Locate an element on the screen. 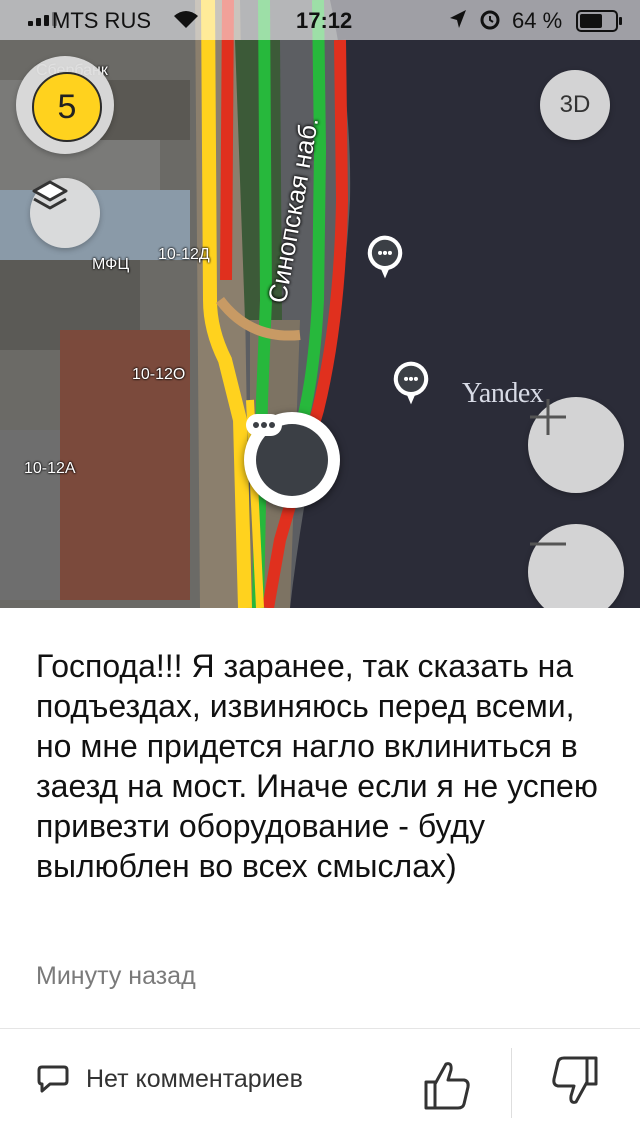  status-time: 17:12 is located at coordinates (324, 20).